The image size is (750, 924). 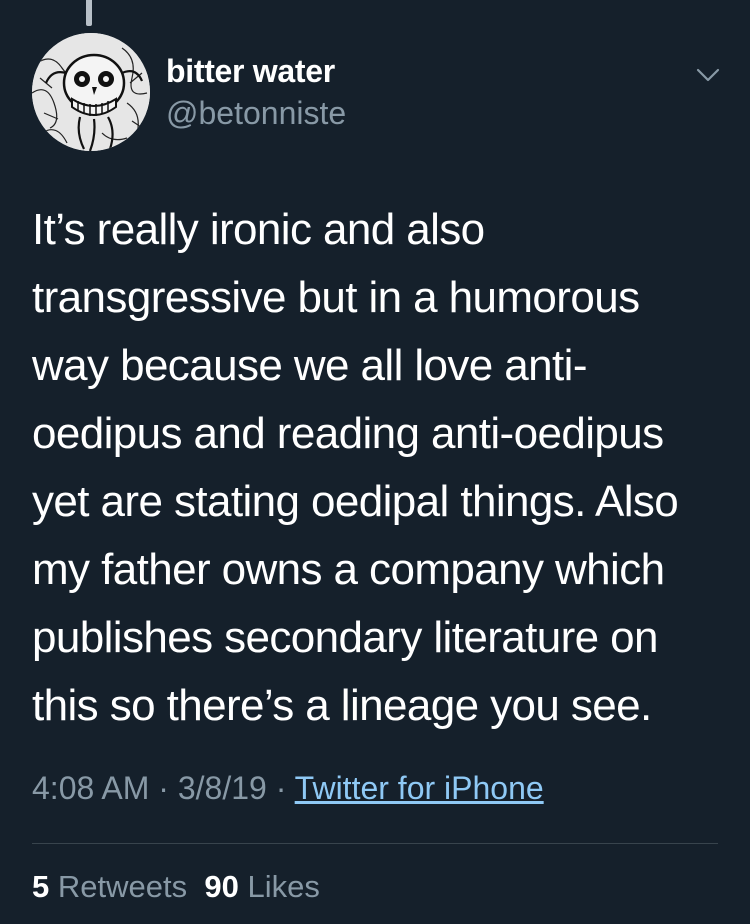 I want to click on display-name: bitter water, so click(x=250, y=71).